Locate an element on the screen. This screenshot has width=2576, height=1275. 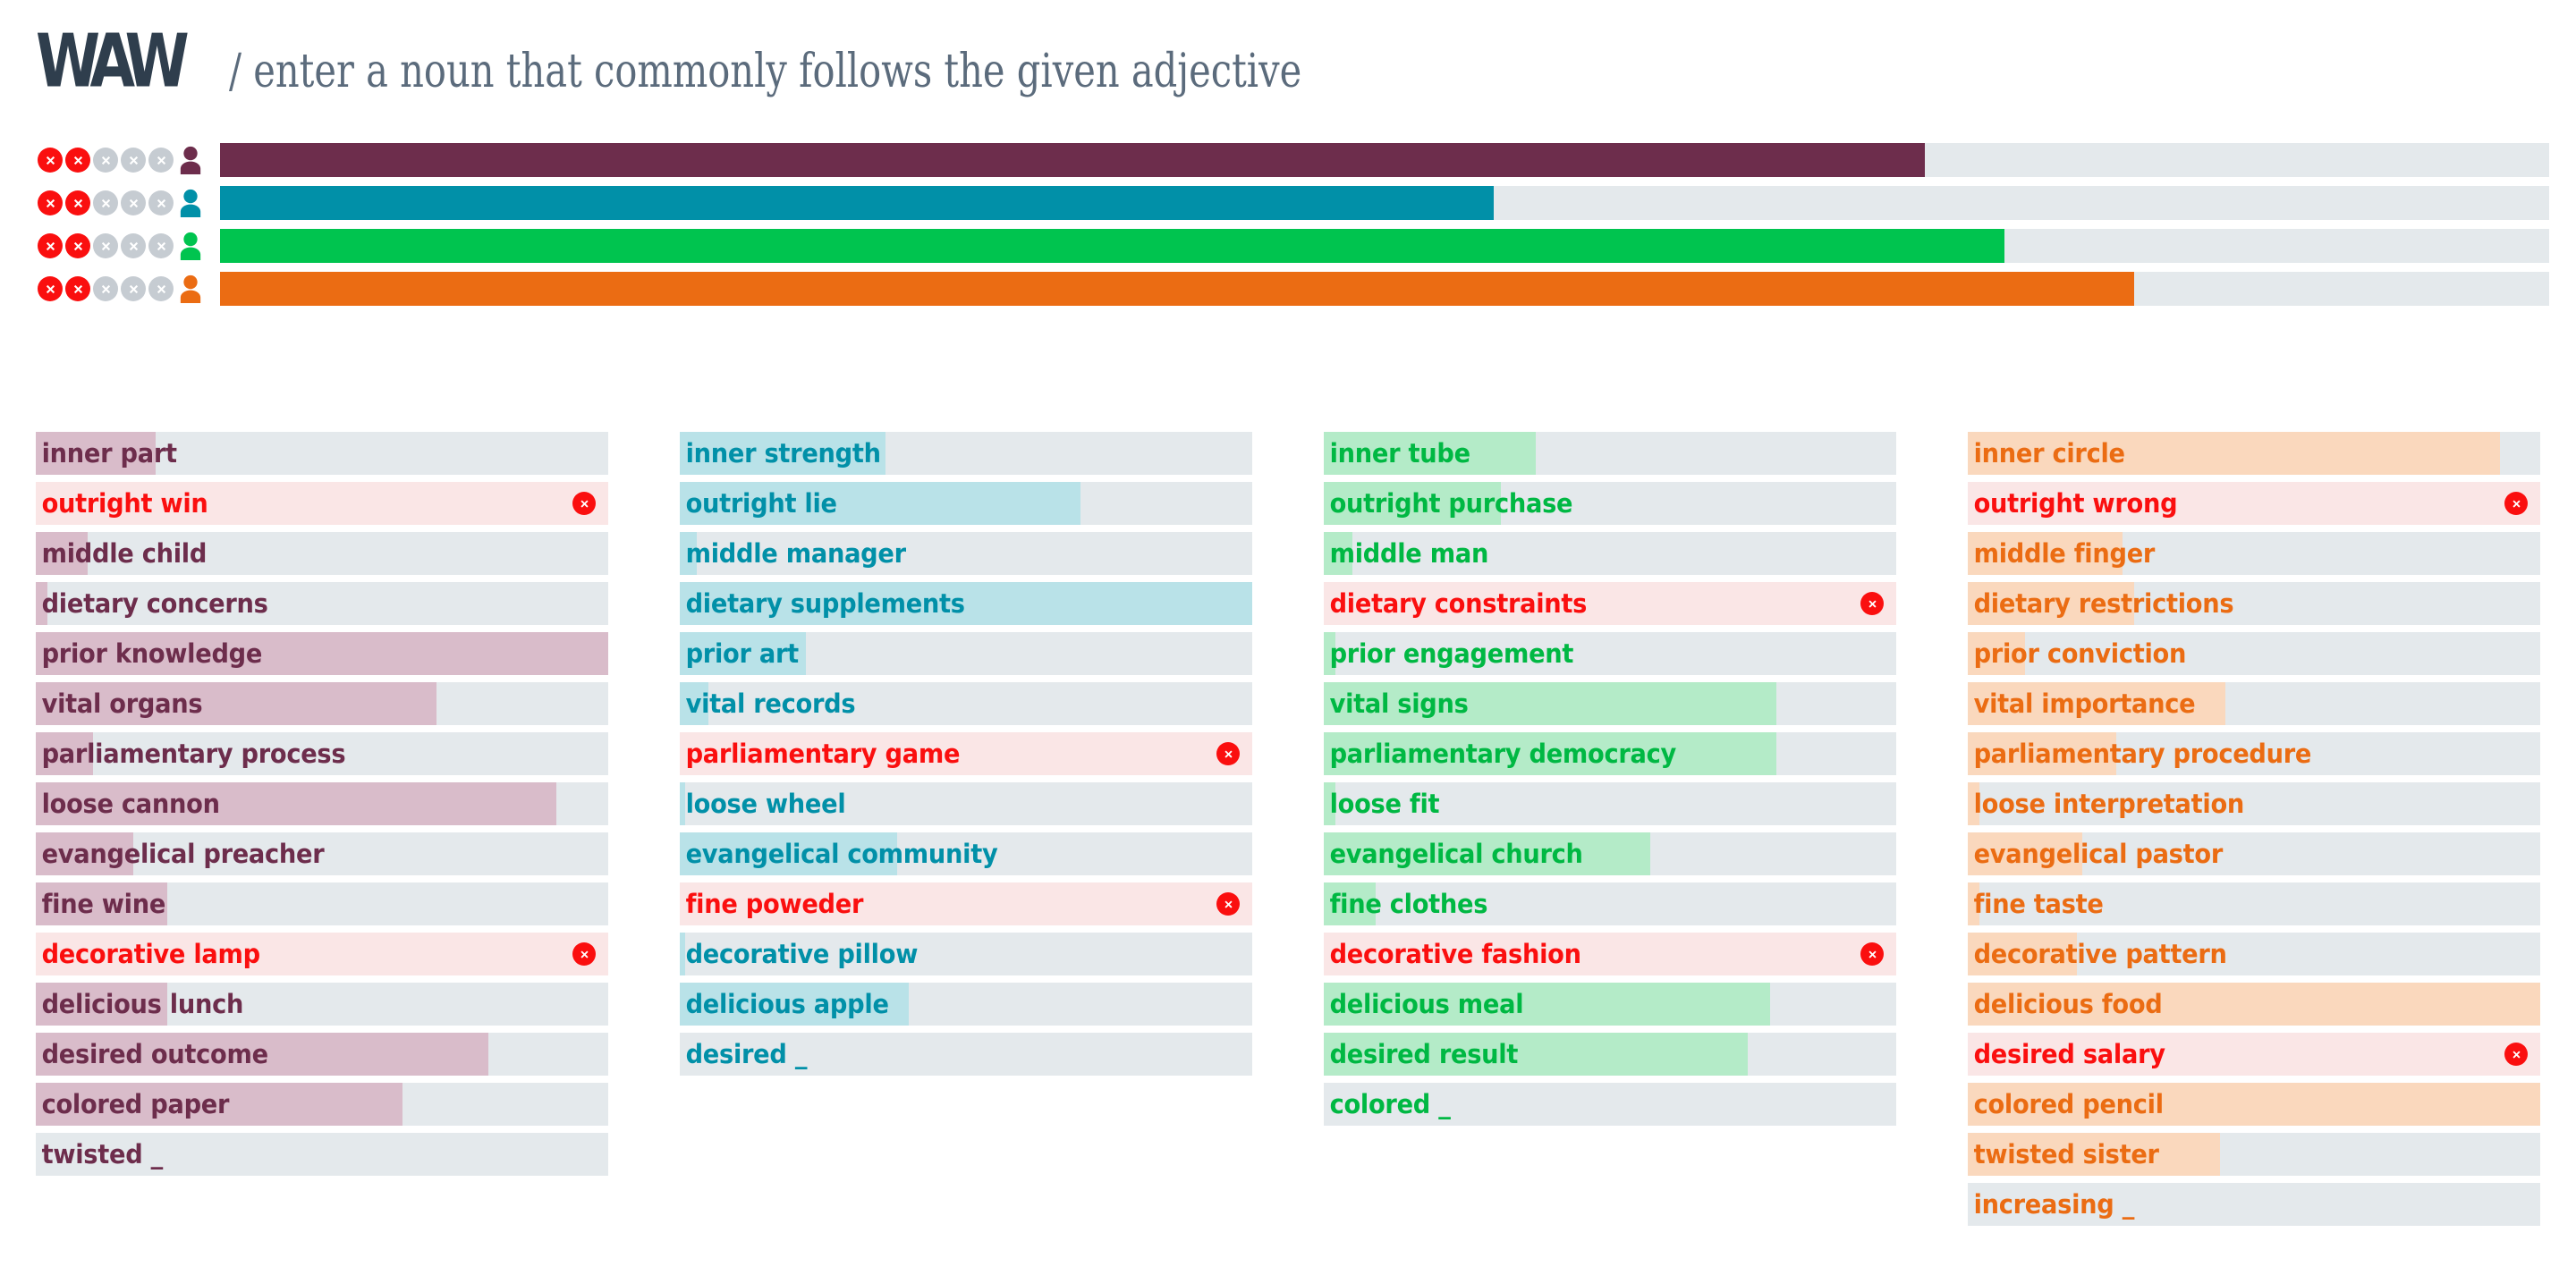
answer-row: vital records is located at coordinates (966, 703).